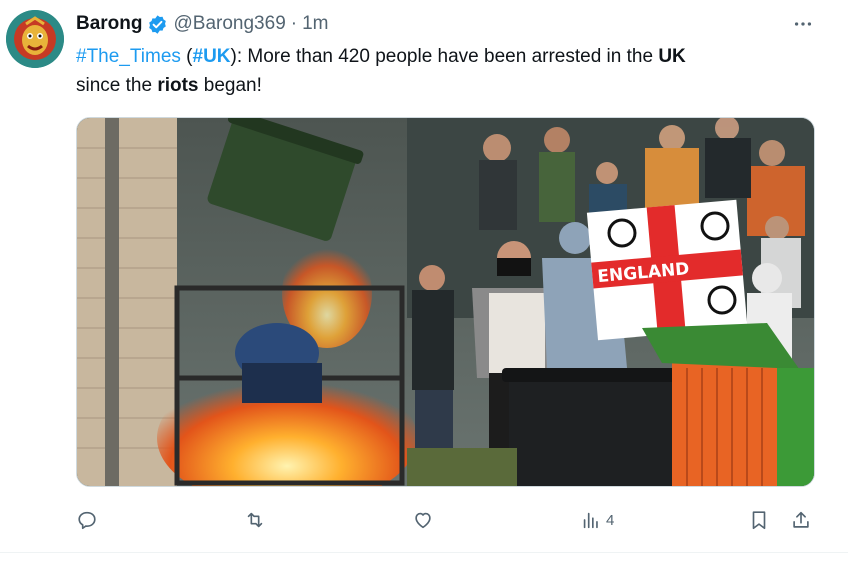 This screenshot has height=565, width=848. I want to click on heart-icon, so click(423, 520).